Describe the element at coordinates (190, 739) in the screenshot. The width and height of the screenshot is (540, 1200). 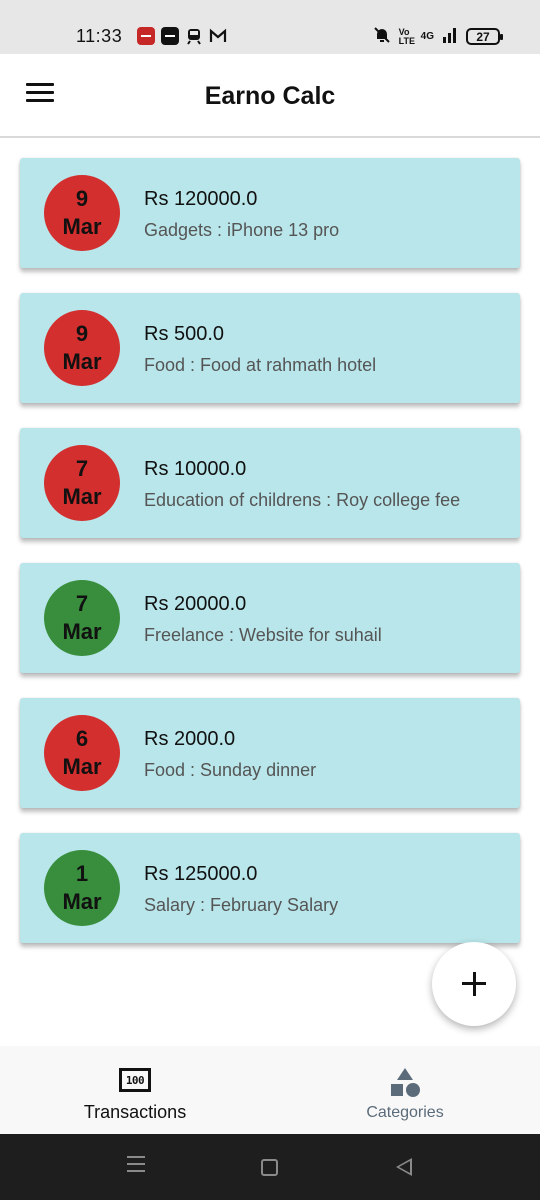
I see `transaction-amount: Rs 2000.0` at that location.